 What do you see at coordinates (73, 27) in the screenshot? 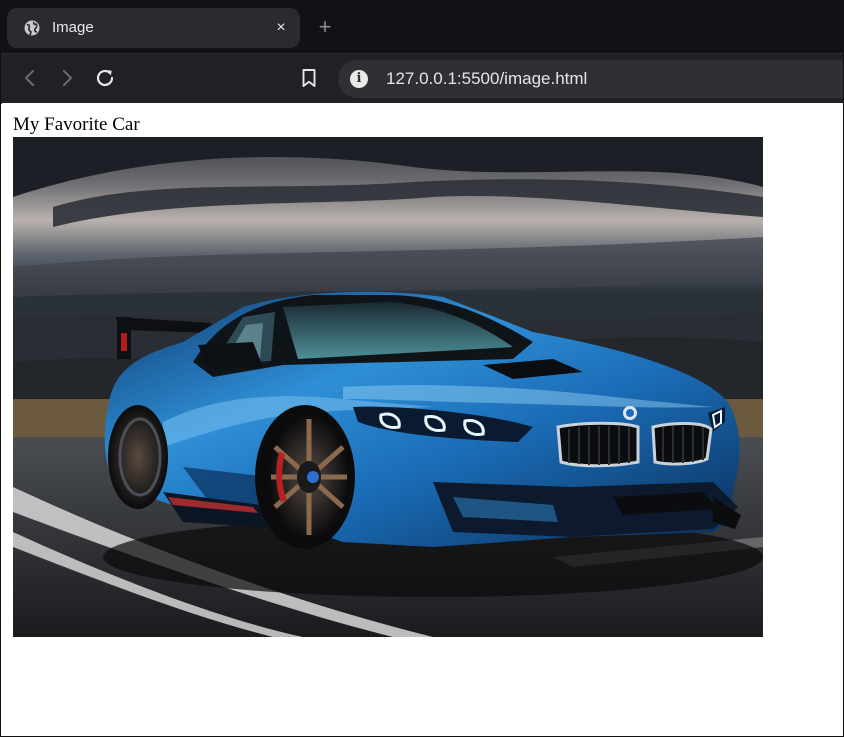
I see `tab-title: Image` at bounding box center [73, 27].